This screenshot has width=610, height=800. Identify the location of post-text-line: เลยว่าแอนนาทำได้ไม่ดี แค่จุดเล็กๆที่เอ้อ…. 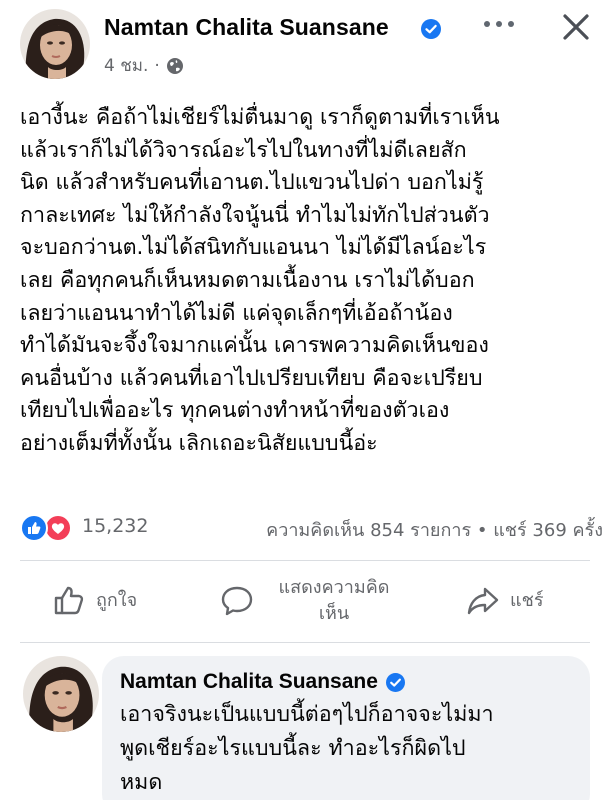
(236, 313).